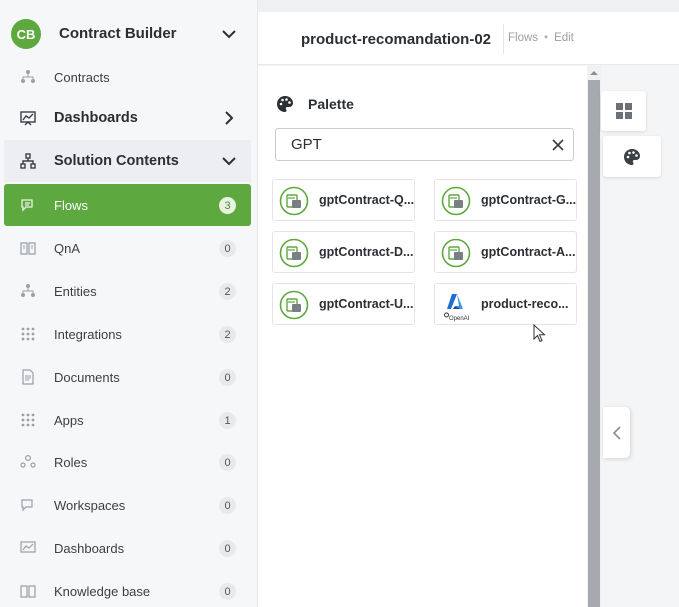  Describe the element at coordinates (127, 334) in the screenshot. I see `sidebar-item-integrations: Integrations 2` at that location.